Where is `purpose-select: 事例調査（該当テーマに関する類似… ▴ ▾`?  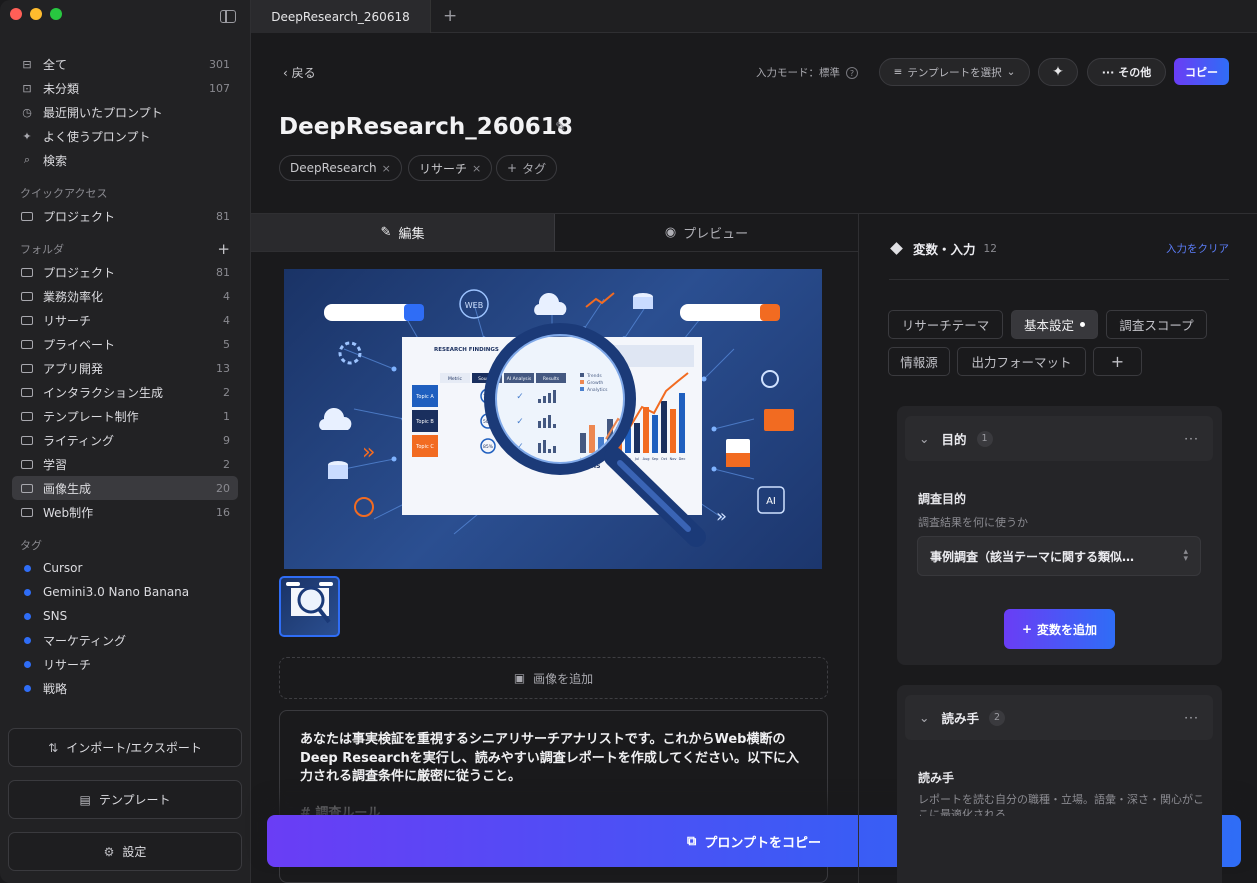 purpose-select: 事例調査（該当テーマに関する類似… ▴ ▾ is located at coordinates (1059, 556).